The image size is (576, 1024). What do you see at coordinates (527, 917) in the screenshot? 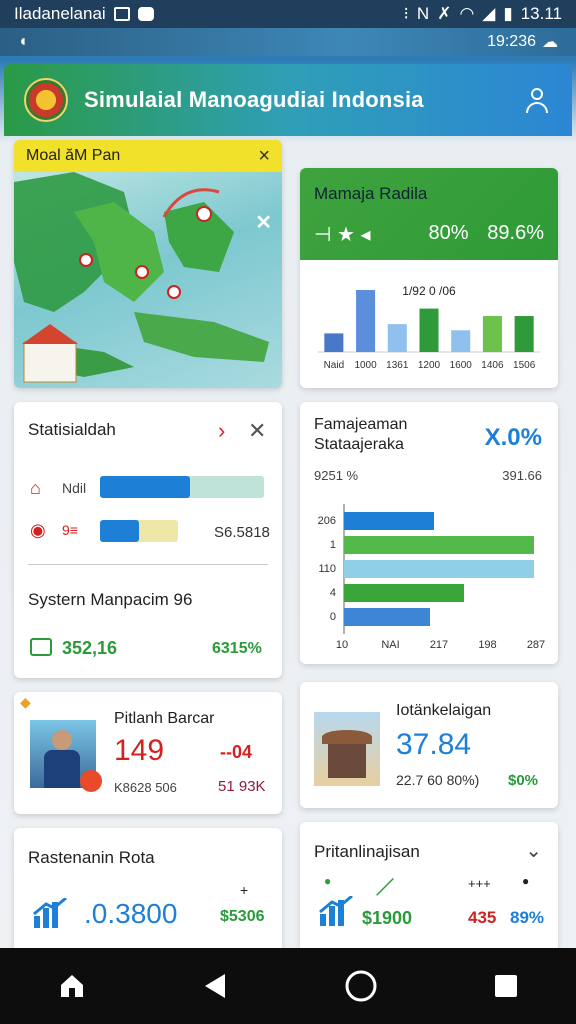
I see `finance-value-3: 89%` at bounding box center [527, 917].